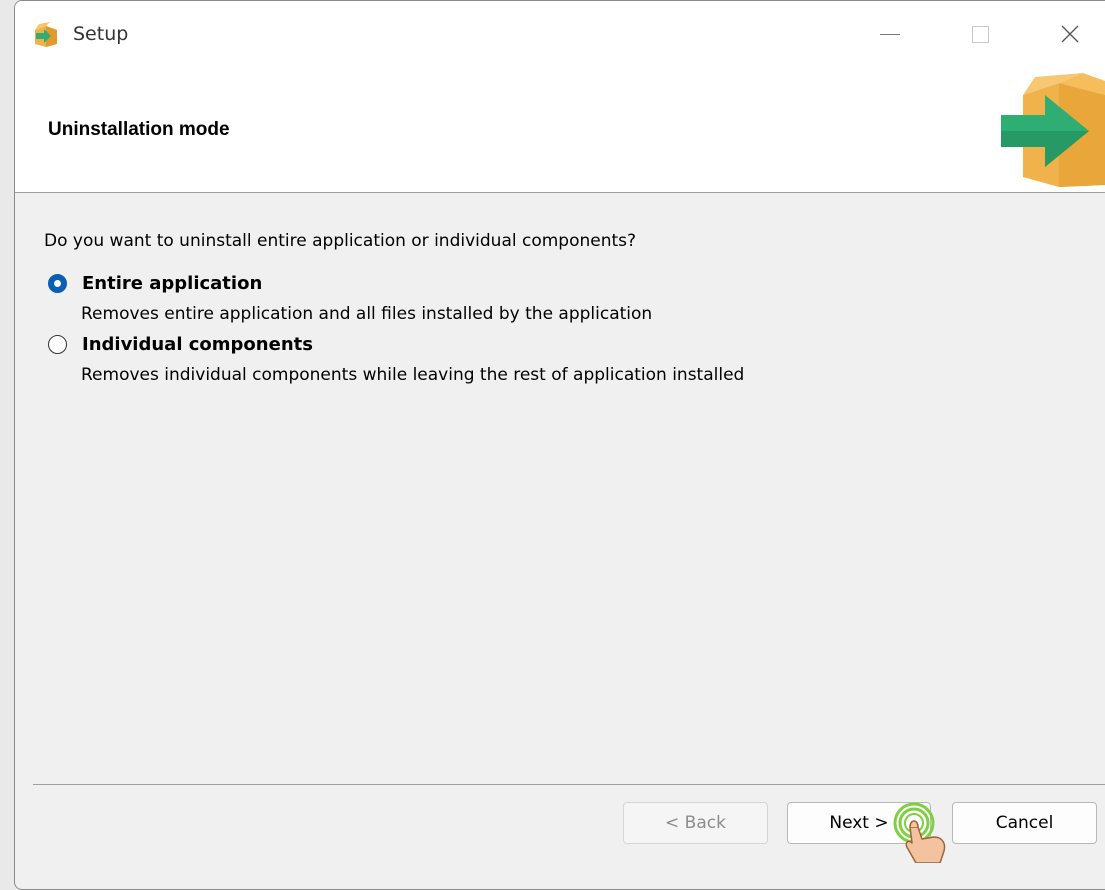 Image resolution: width=1105 pixels, height=890 pixels. Describe the element at coordinates (919, 832) in the screenshot. I see `hand-cursor-icon` at that location.